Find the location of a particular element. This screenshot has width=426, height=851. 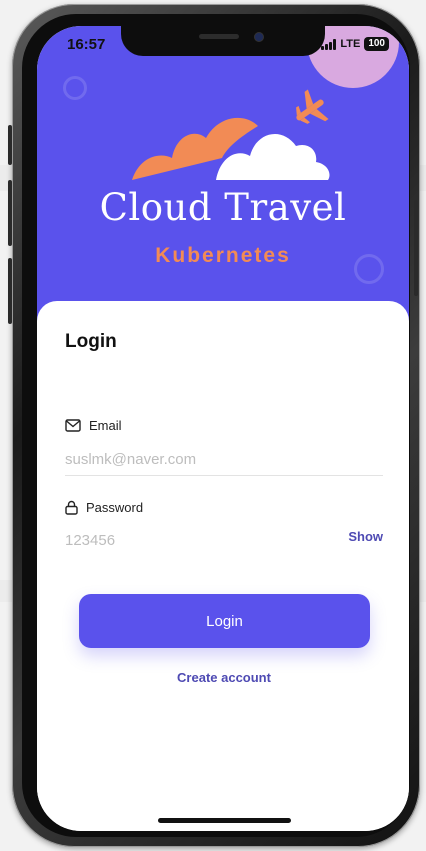

password-field is located at coordinates (195, 540).